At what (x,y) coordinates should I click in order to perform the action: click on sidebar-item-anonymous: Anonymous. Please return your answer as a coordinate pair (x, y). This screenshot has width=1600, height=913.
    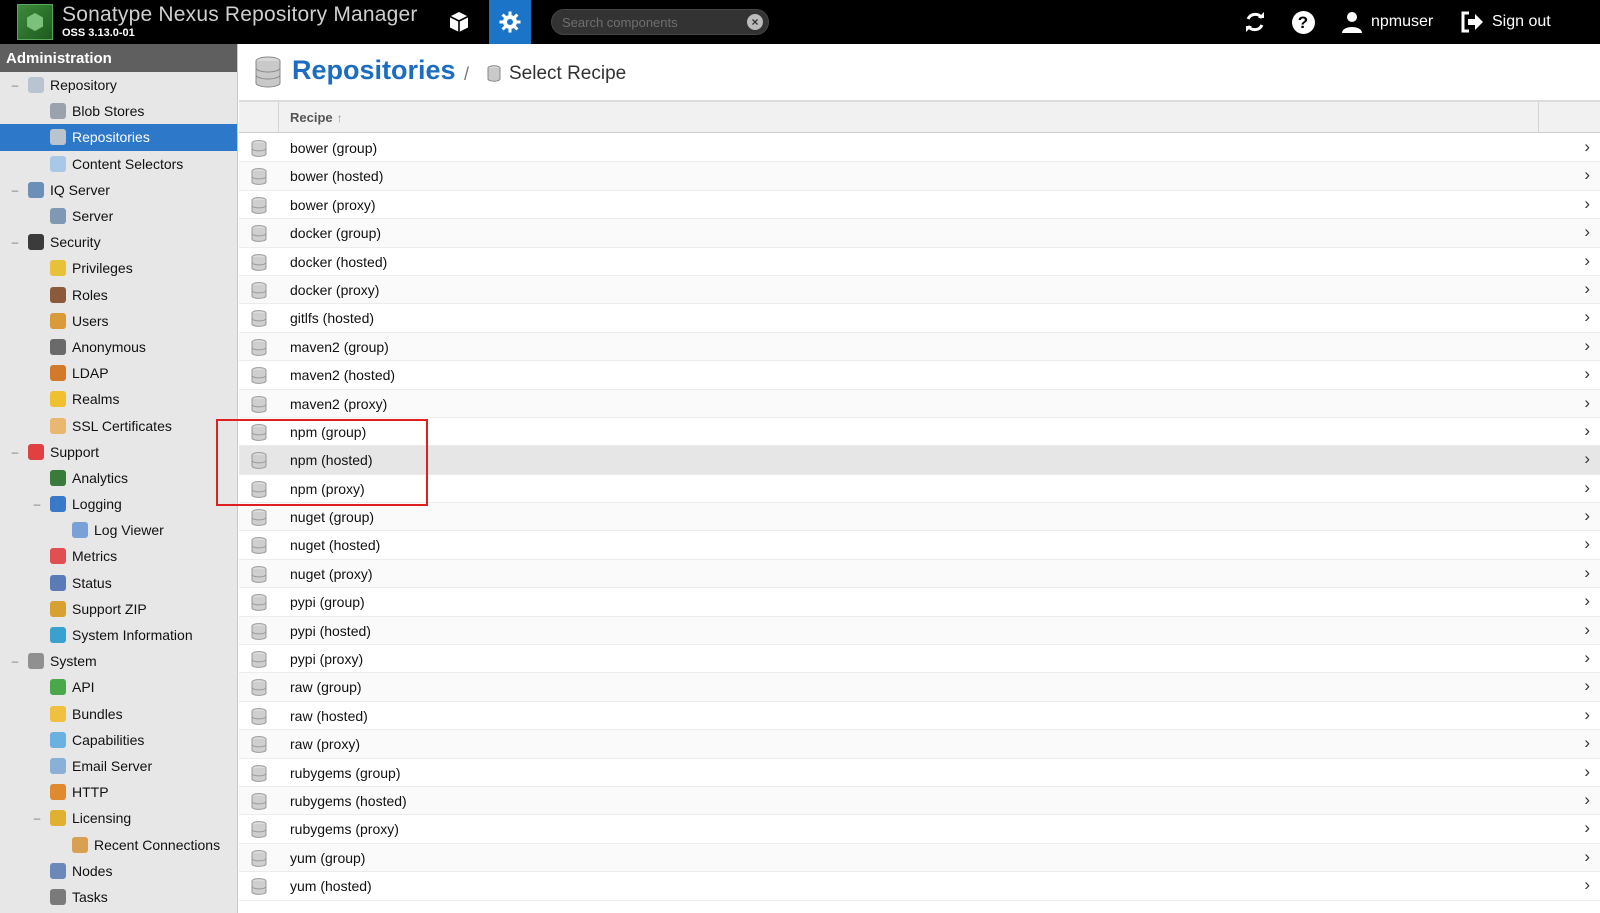
    Looking at the image, I should click on (118, 347).